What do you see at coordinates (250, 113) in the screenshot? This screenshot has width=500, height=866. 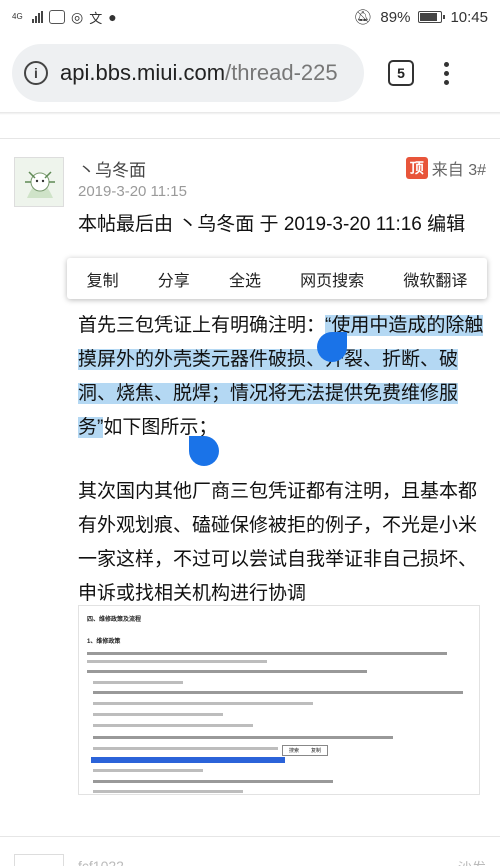 I see `toolbar-shadow` at bounding box center [250, 113].